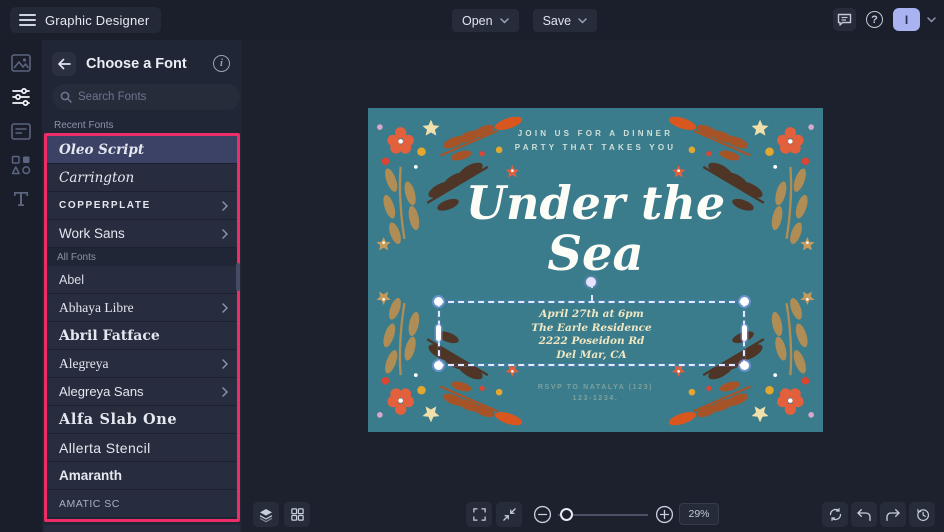 Image resolution: width=944 pixels, height=532 pixels. I want to click on zoom-slider-knob, so click(566, 514).